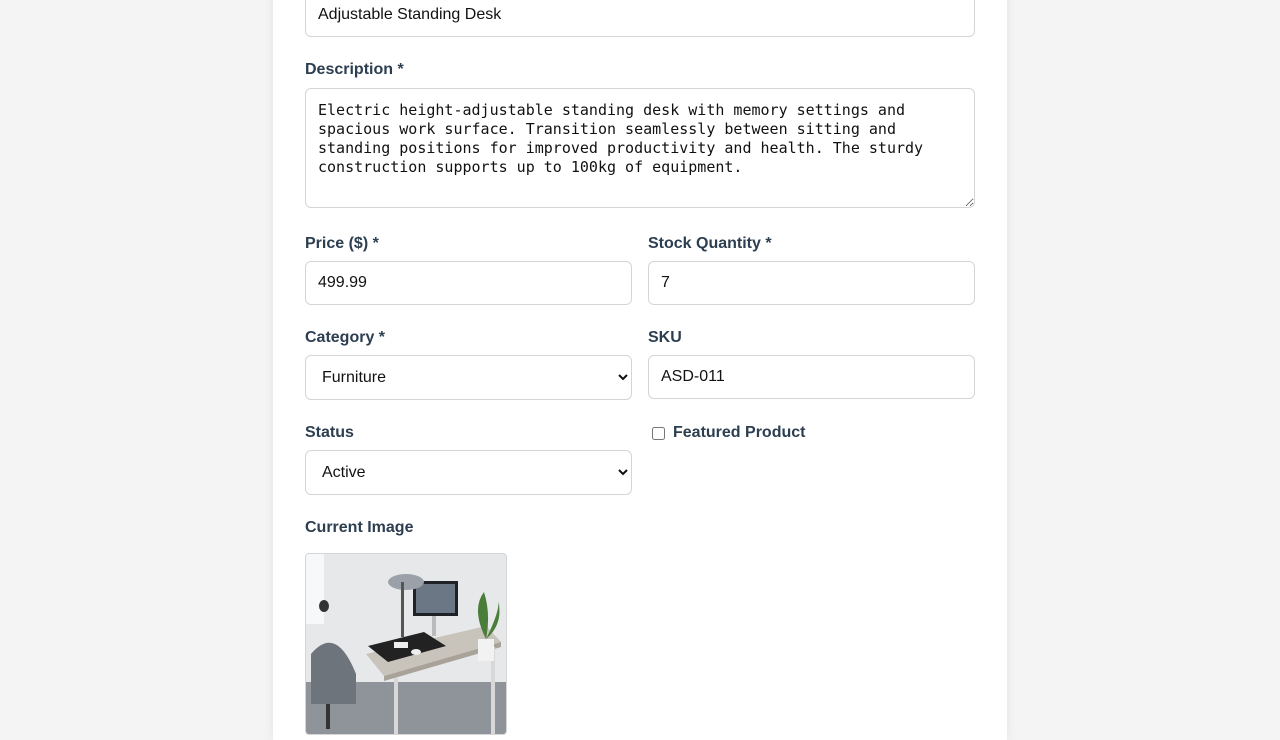 This screenshot has width=1280, height=740. I want to click on description-label: Description *, so click(354, 69).